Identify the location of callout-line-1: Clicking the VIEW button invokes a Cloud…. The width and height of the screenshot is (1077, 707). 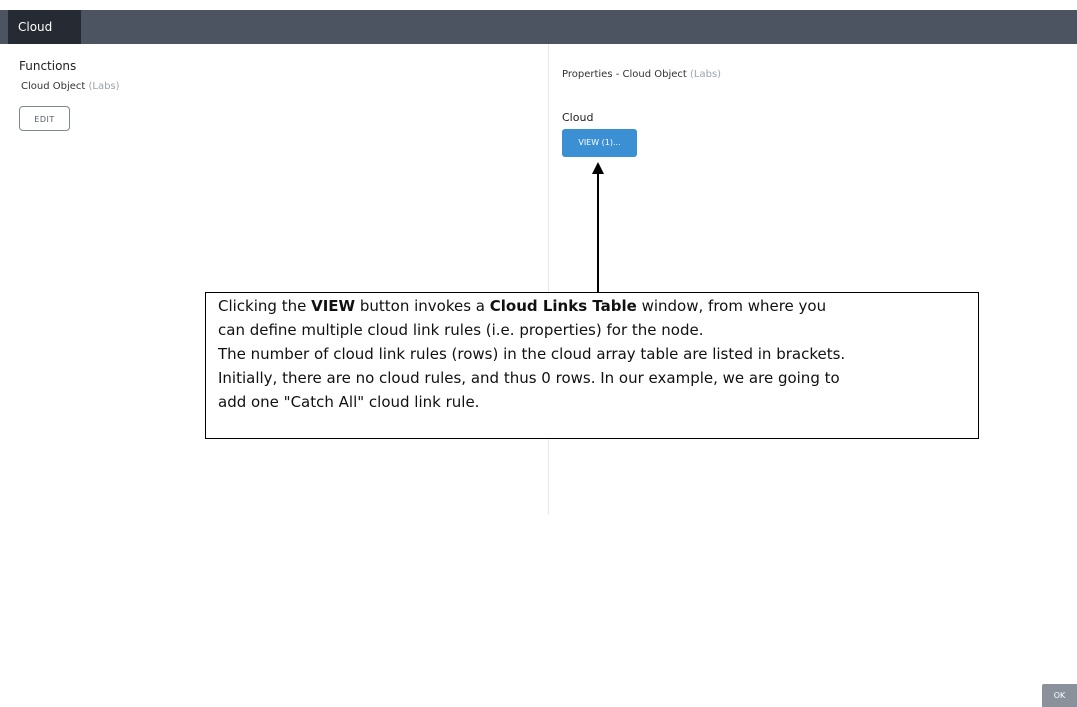
(522, 306).